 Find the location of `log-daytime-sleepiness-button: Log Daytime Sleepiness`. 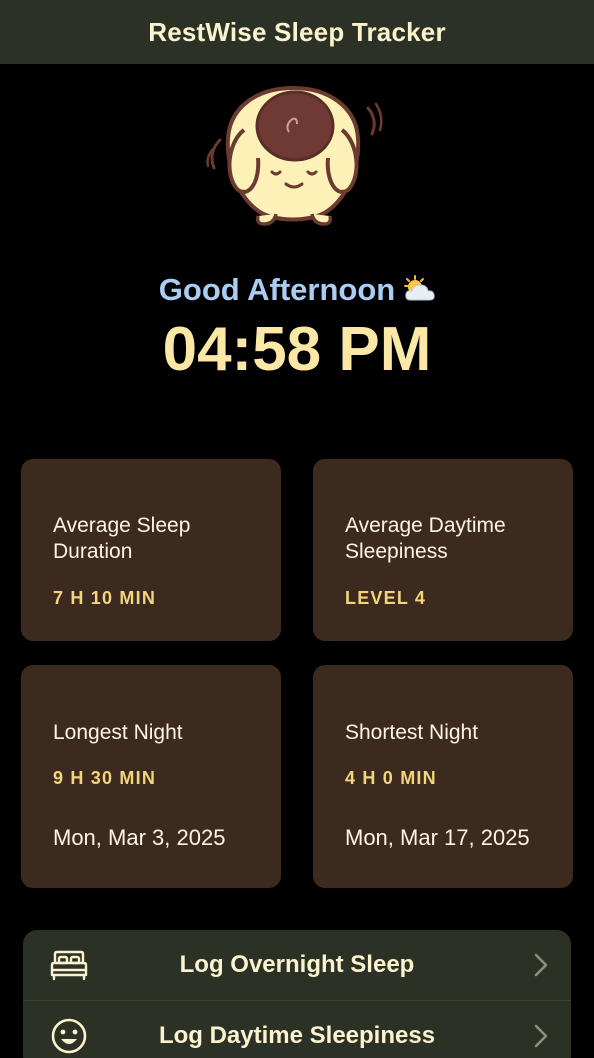

log-daytime-sleepiness-button: Log Daytime Sleepiness is located at coordinates (297, 1029).